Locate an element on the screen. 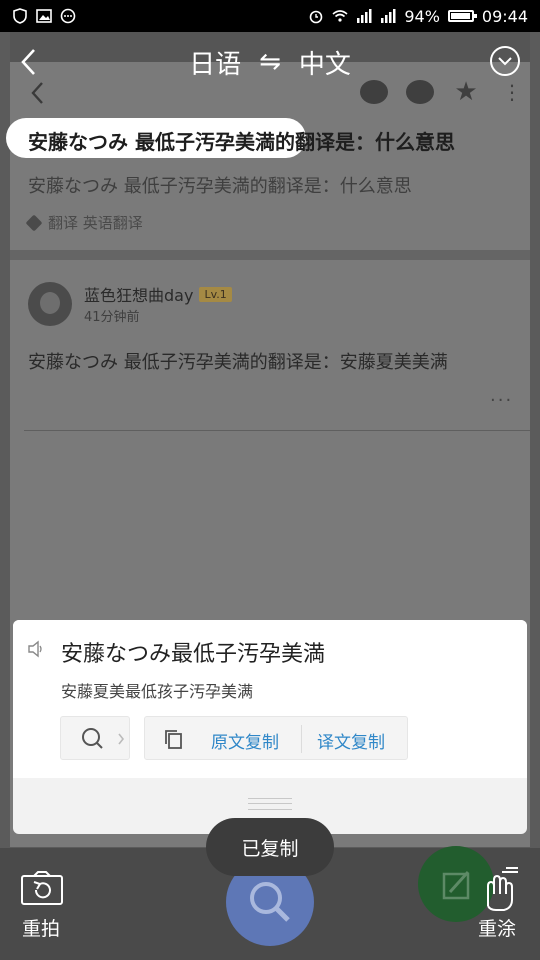 Image resolution: width=540 pixels, height=960 pixels. drag-handle is located at coordinates (270, 804).